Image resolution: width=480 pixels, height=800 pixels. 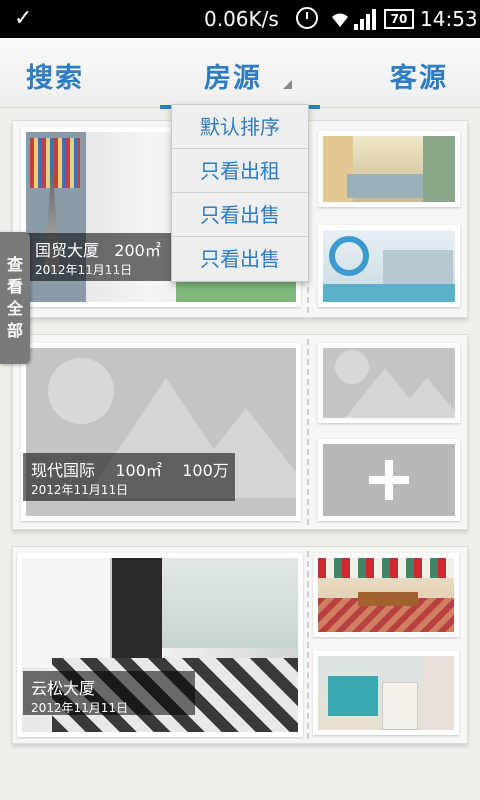 What do you see at coordinates (287, 84) in the screenshot?
I see `dropdown-caret-icon` at bounding box center [287, 84].